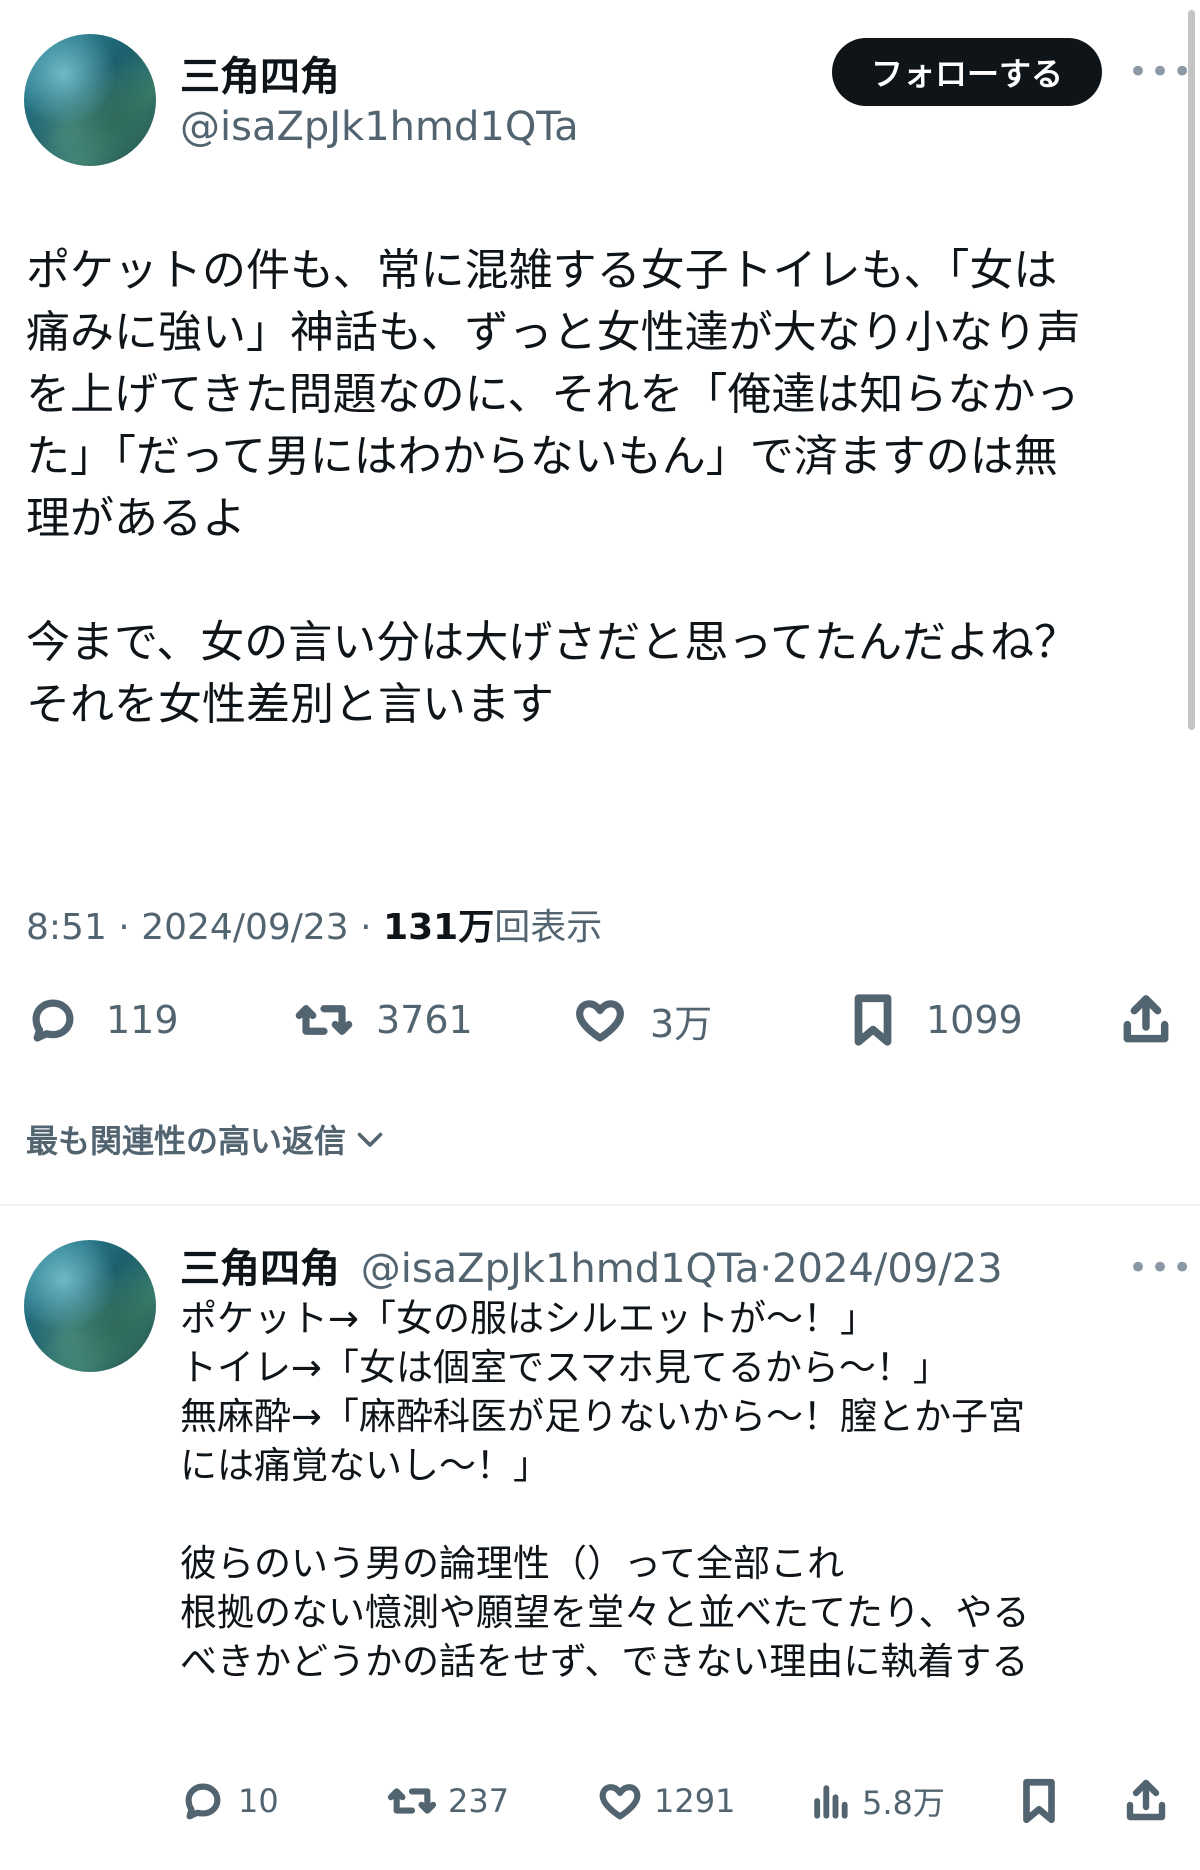 The height and width of the screenshot is (1870, 1200). What do you see at coordinates (379, 127) in the screenshot?
I see `author-handle: @isaZpJk1hmd1QTa` at bounding box center [379, 127].